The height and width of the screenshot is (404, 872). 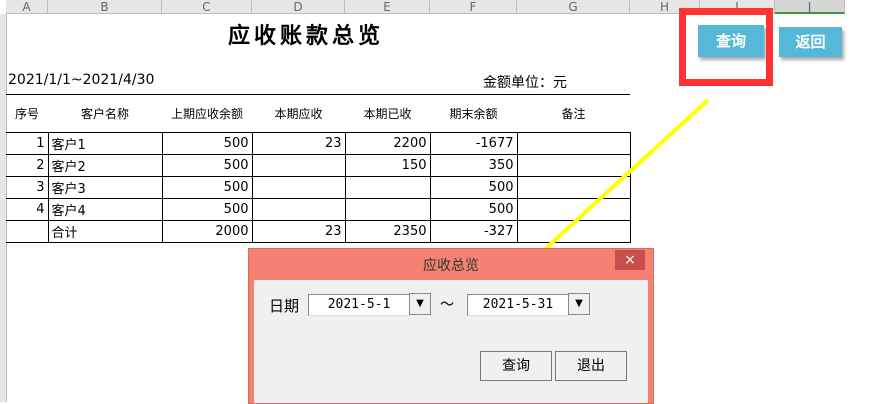 I want to click on close-icon: ×, so click(x=630, y=260).